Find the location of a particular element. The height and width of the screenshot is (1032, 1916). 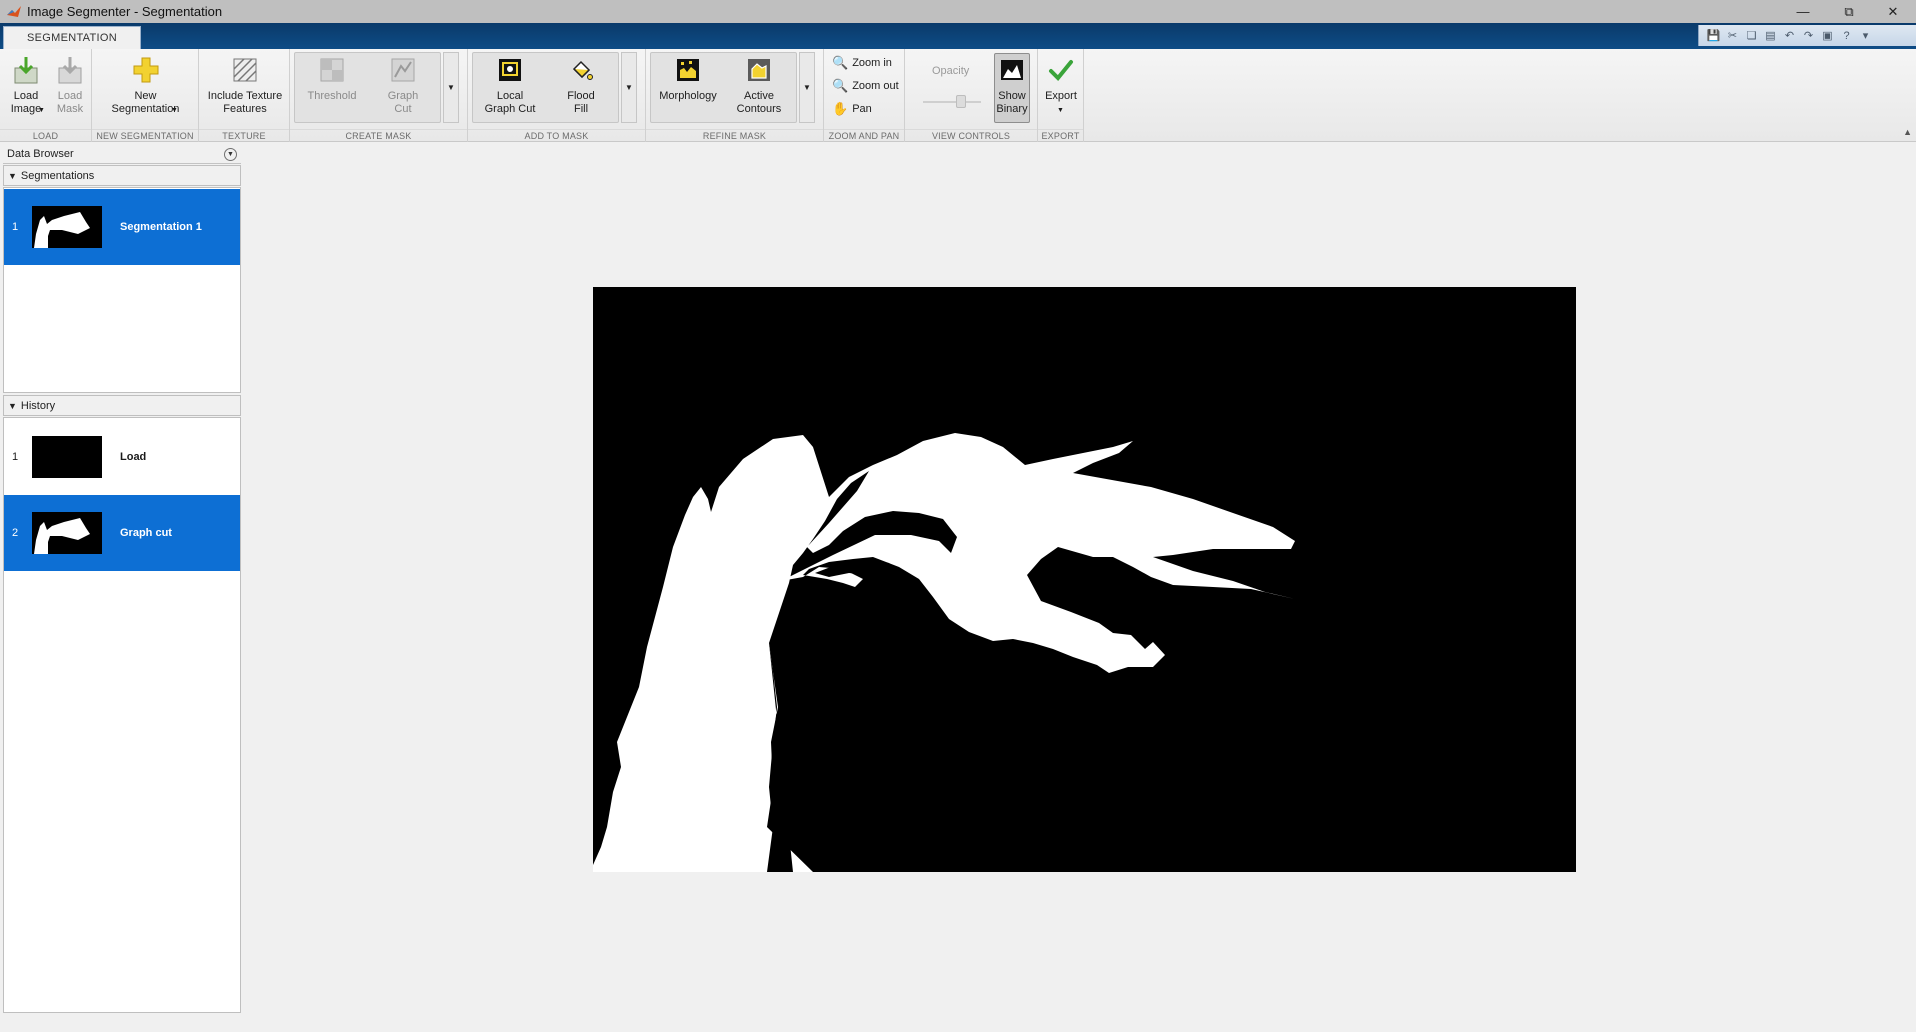

title-bar: Image Segmenter - Segmentation is located at coordinates (958, 11).